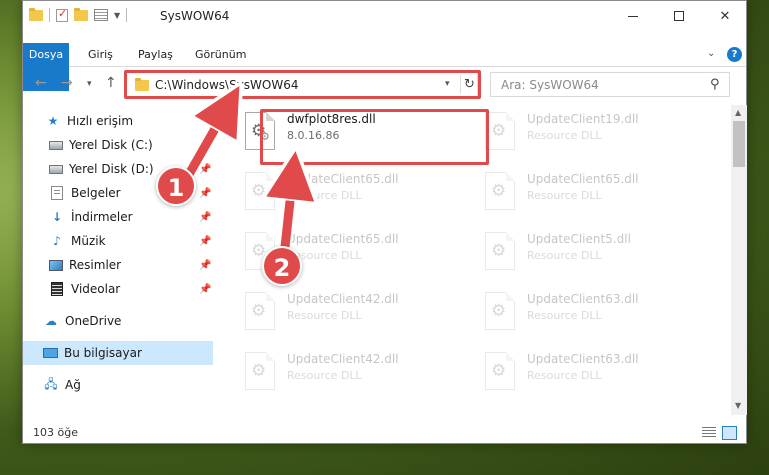 This screenshot has width=769, height=475. Describe the element at coordinates (88, 241) in the screenshot. I see `sidebar-item-label: Müzik` at that location.